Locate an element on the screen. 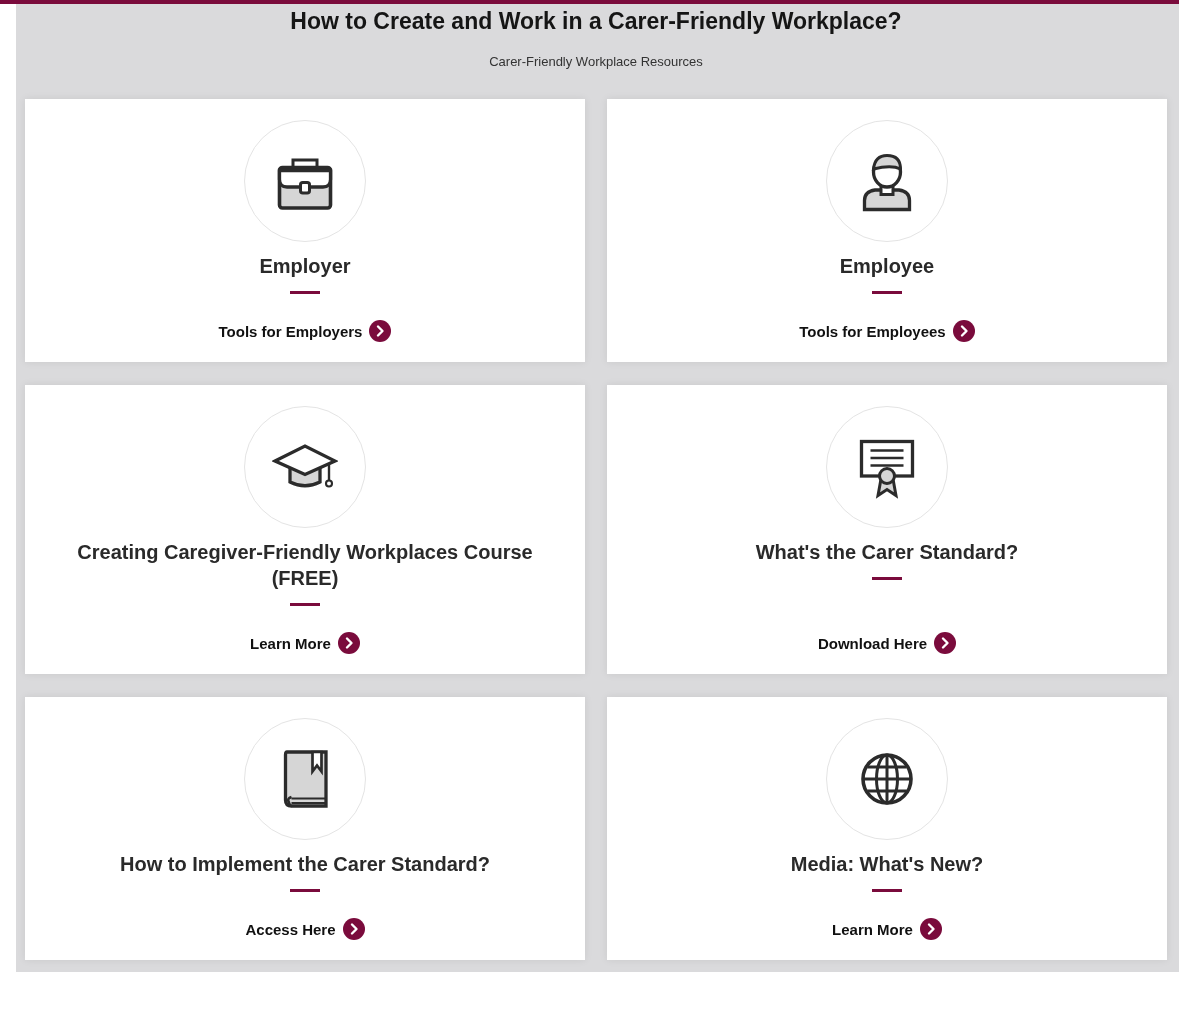  card-title: Media: What's New? is located at coordinates (887, 864).